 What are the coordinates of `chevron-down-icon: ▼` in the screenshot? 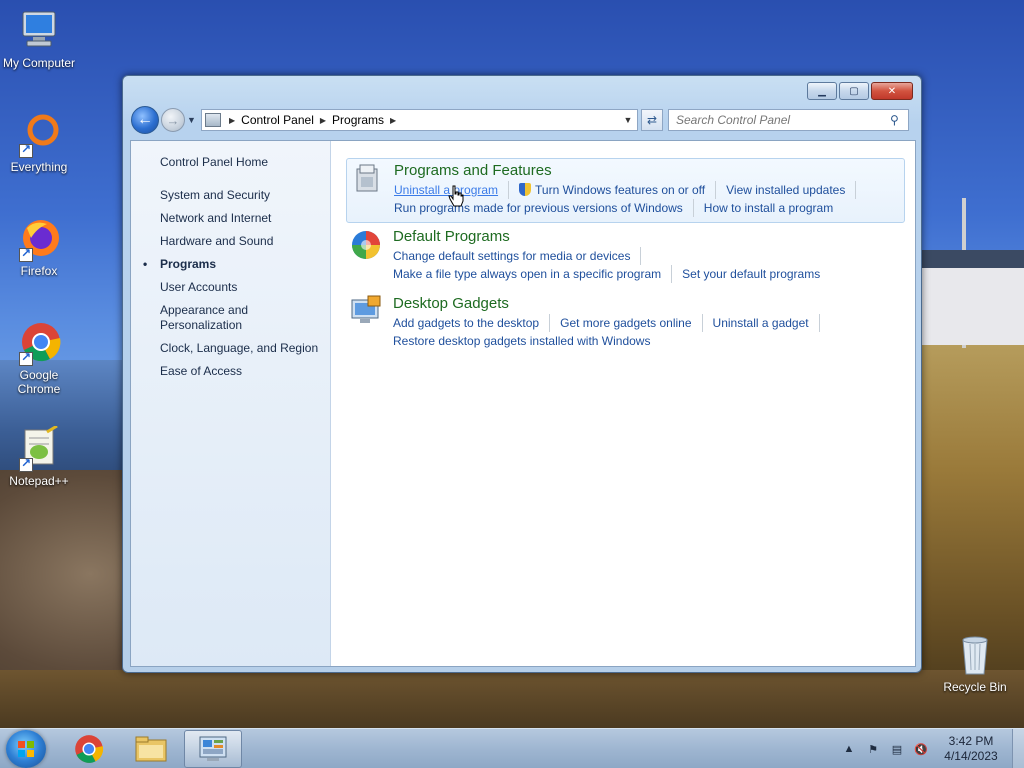 It's located at (191, 120).